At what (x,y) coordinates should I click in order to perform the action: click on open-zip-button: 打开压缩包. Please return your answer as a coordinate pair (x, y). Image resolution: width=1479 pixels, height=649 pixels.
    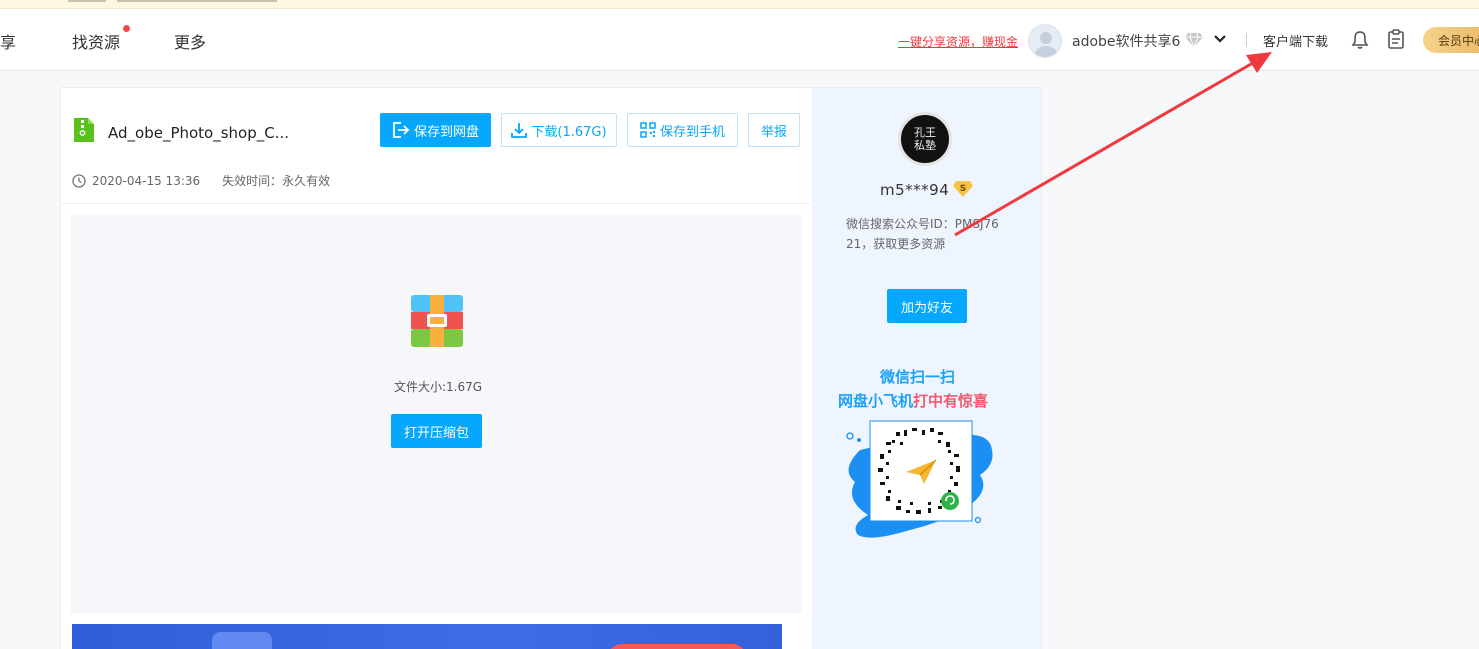
    Looking at the image, I should click on (436, 431).